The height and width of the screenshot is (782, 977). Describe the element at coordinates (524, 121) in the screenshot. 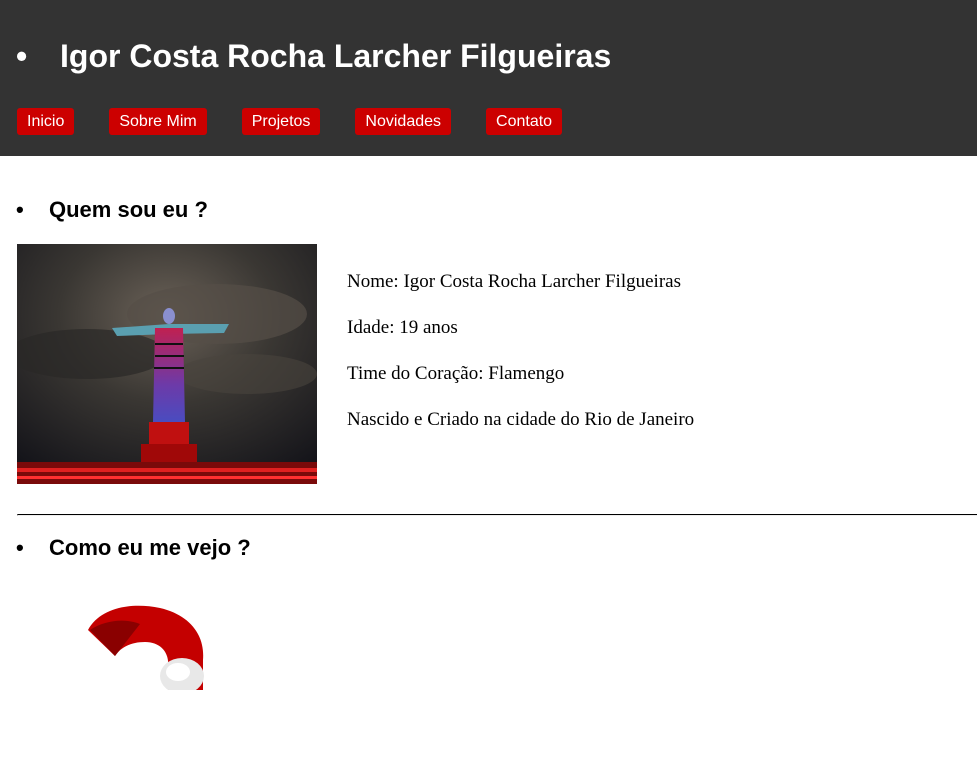

I see `nav-contato: Contato` at that location.